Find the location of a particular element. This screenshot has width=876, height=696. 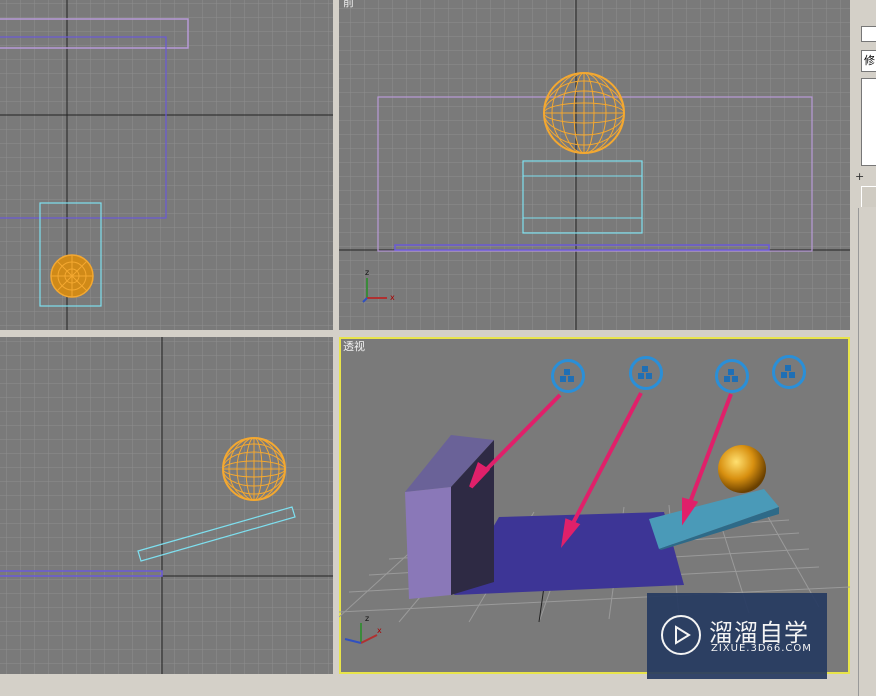

watermark: 溜溜自学 ZIXUE.3D66.COM is located at coordinates (737, 636).